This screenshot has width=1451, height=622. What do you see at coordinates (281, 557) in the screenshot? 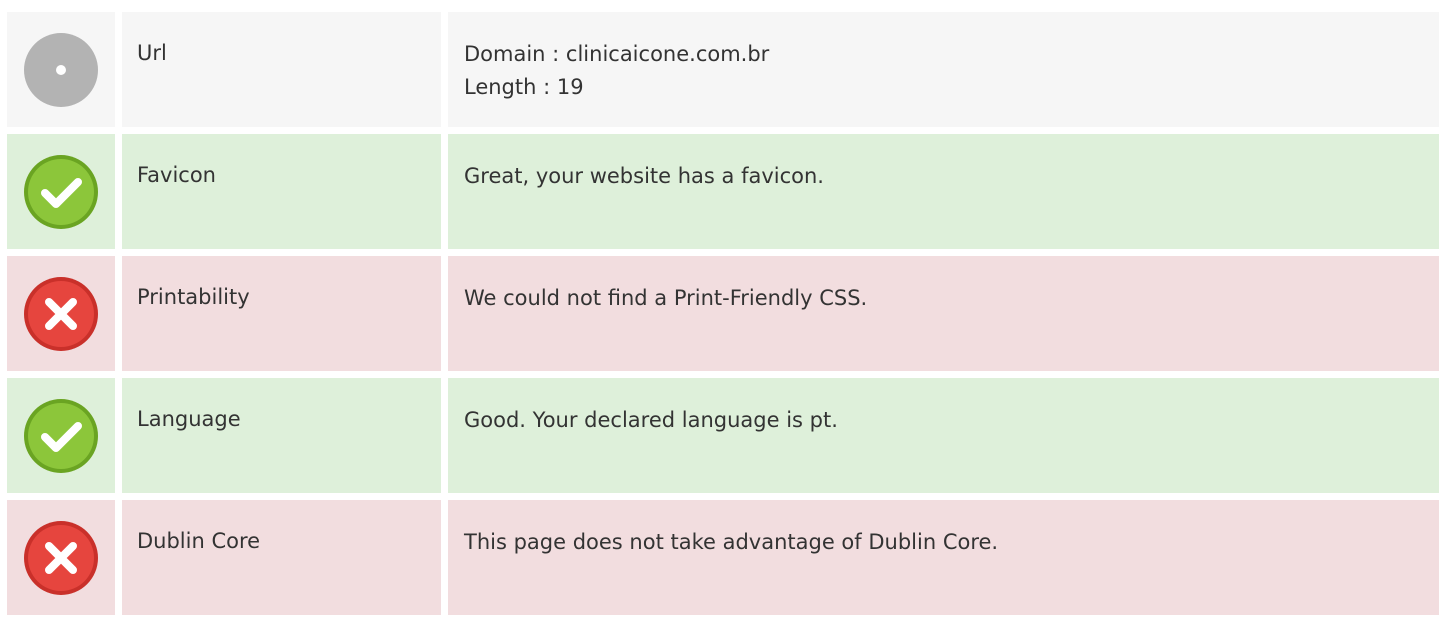
I see `check-name-cell: Dublin Core` at bounding box center [281, 557].